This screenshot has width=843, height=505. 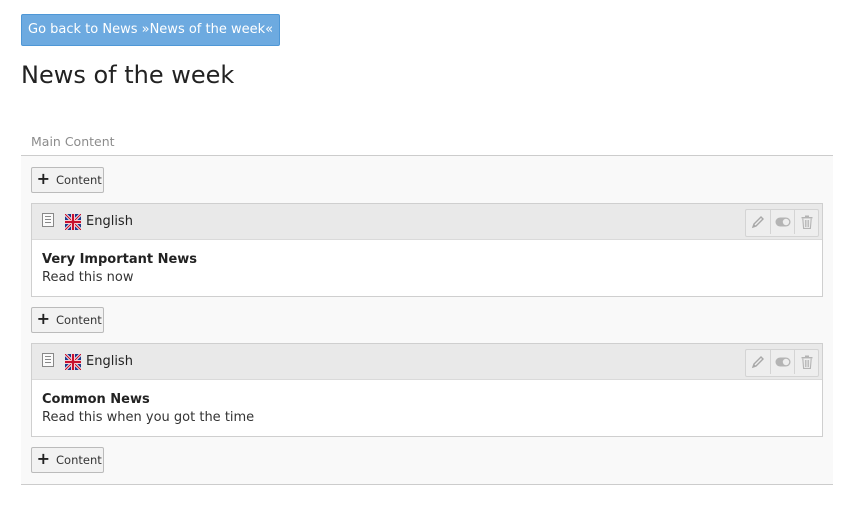 I want to click on section-title: Main Content, so click(x=427, y=141).